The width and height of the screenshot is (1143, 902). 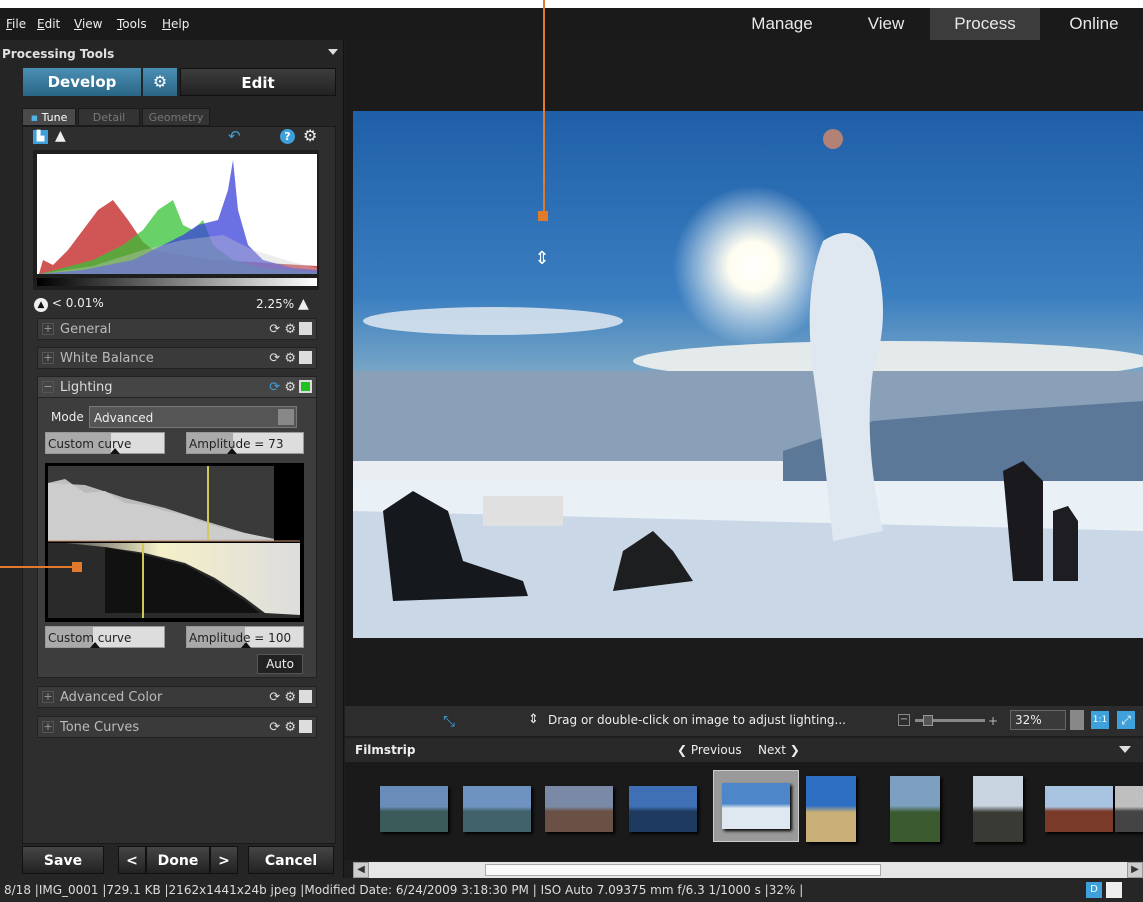 I want to click on help-icon: ?, so click(x=287, y=136).